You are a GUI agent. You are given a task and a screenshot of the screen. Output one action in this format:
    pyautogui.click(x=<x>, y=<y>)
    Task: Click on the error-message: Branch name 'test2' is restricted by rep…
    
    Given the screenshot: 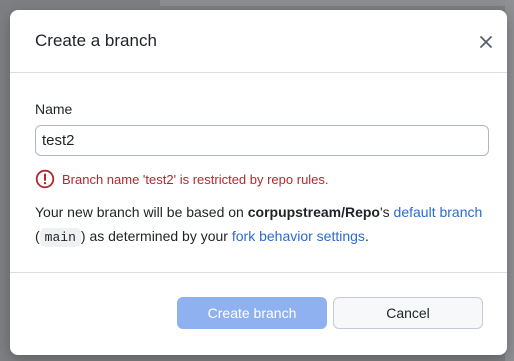 What is the action you would take?
    pyautogui.click(x=195, y=179)
    